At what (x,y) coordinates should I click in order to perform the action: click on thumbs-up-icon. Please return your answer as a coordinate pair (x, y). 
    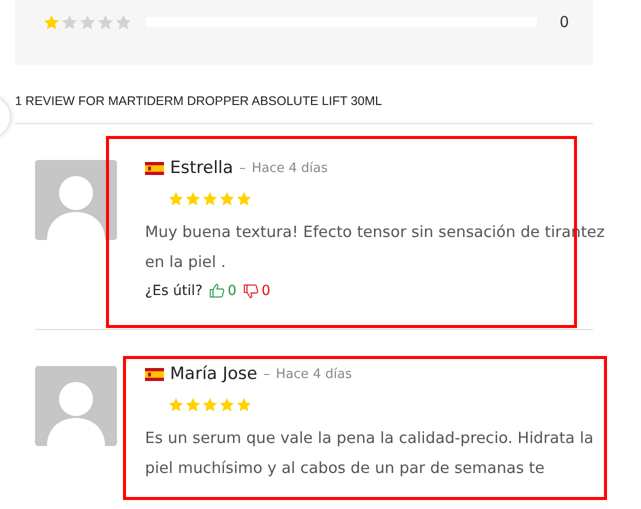
    Looking at the image, I should click on (216, 291).